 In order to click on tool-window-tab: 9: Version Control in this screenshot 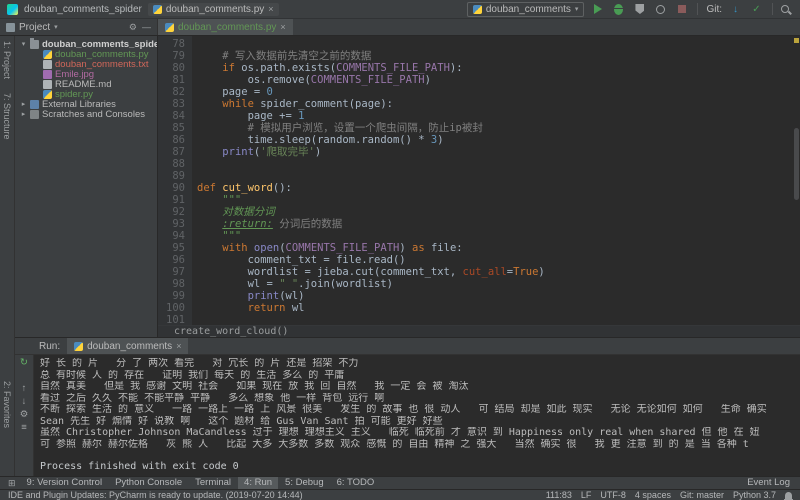, I will do `click(65, 483)`.